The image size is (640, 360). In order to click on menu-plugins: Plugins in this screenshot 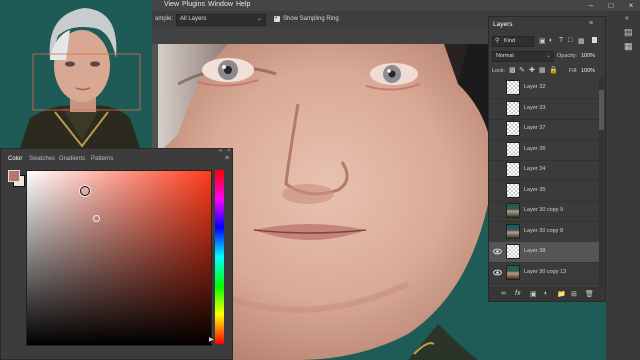, I will do `click(193, 4)`.